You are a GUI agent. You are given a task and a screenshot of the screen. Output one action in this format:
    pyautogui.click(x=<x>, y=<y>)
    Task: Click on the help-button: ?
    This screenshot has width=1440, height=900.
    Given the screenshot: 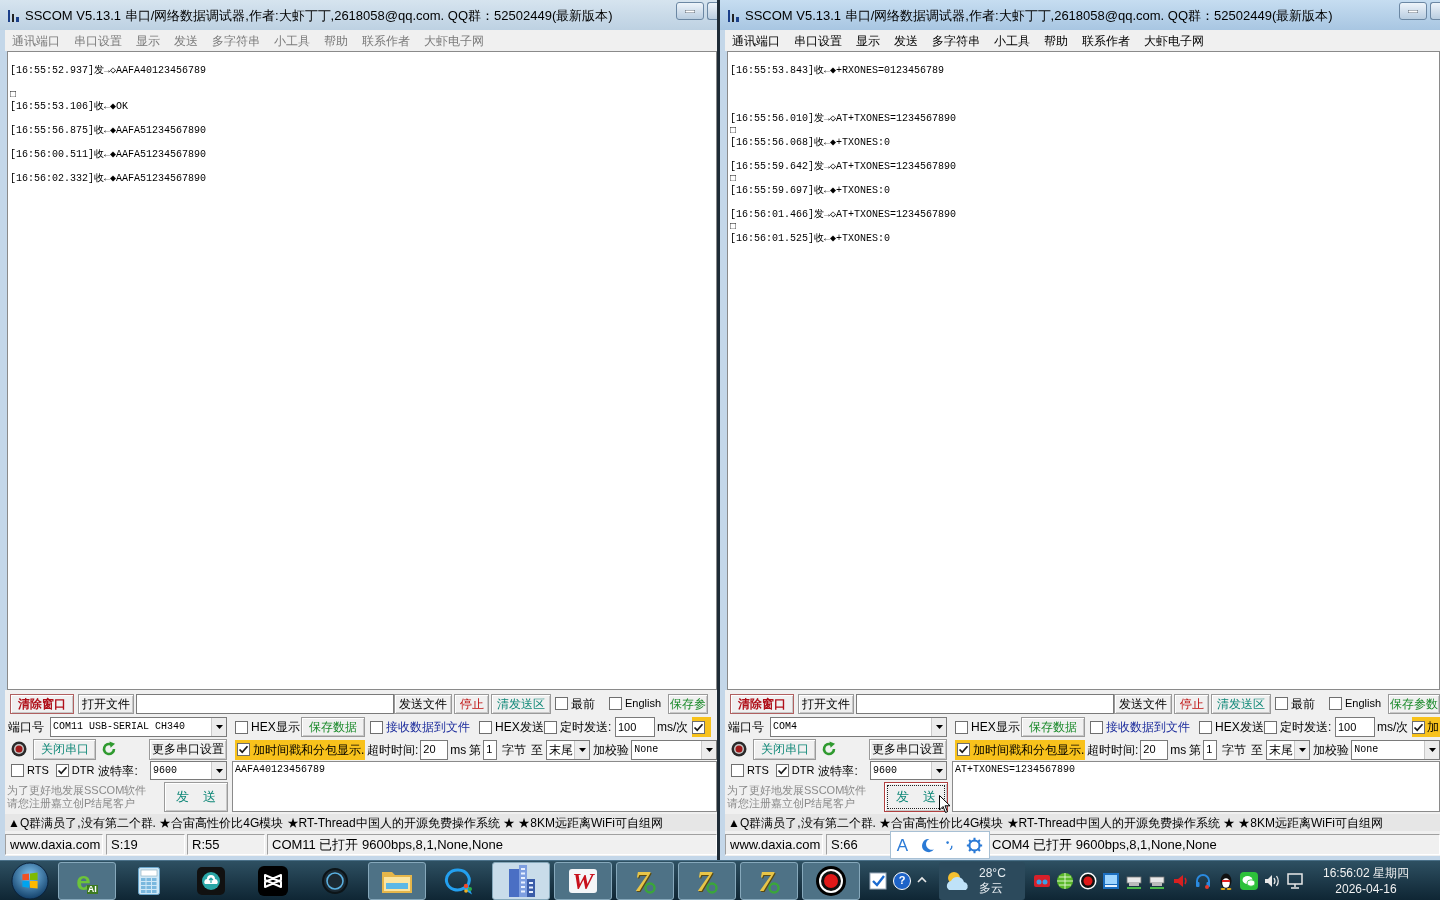 What is the action you would take?
    pyautogui.click(x=902, y=880)
    